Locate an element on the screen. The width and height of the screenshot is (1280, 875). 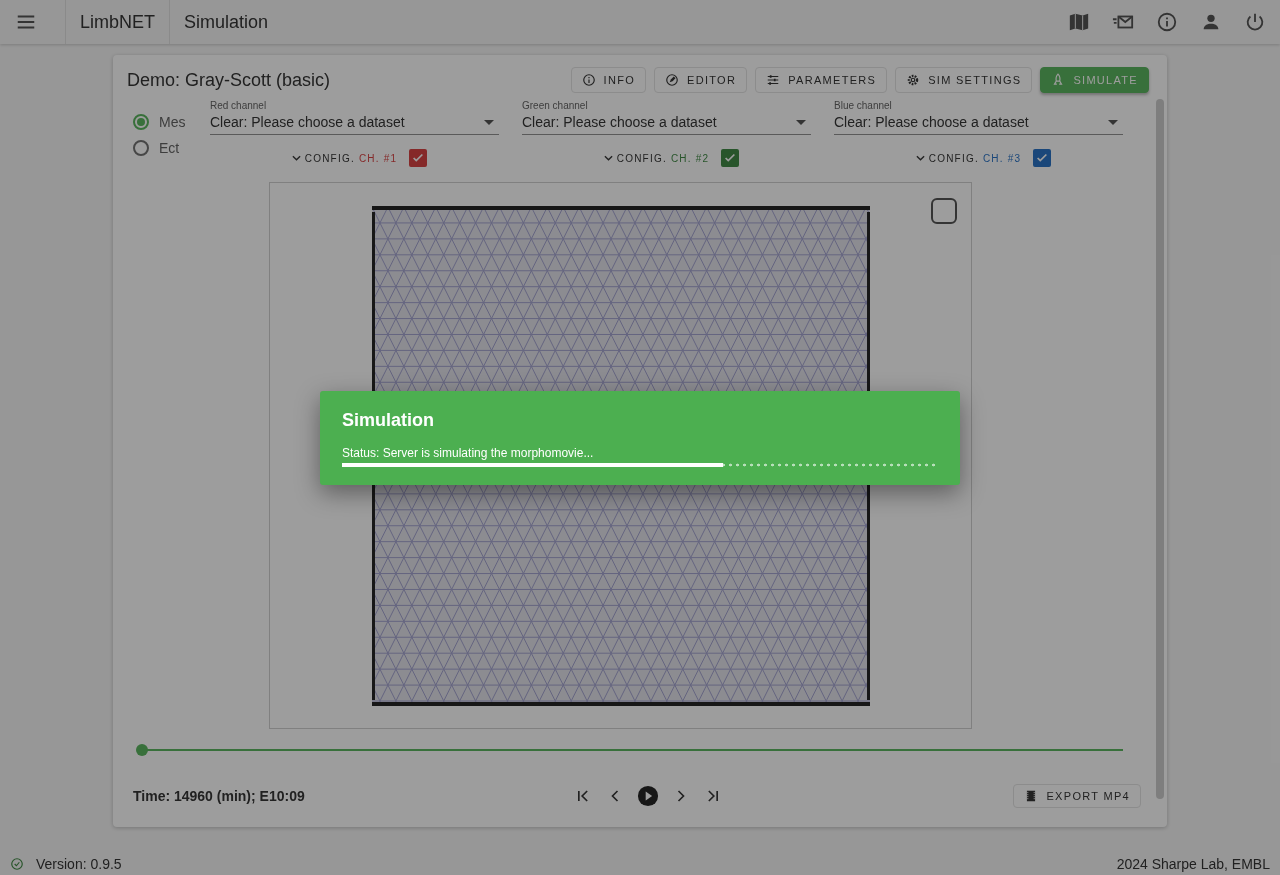
channel-select: Blue channel Clear: Please choose a dataset is located at coordinates (978, 116).